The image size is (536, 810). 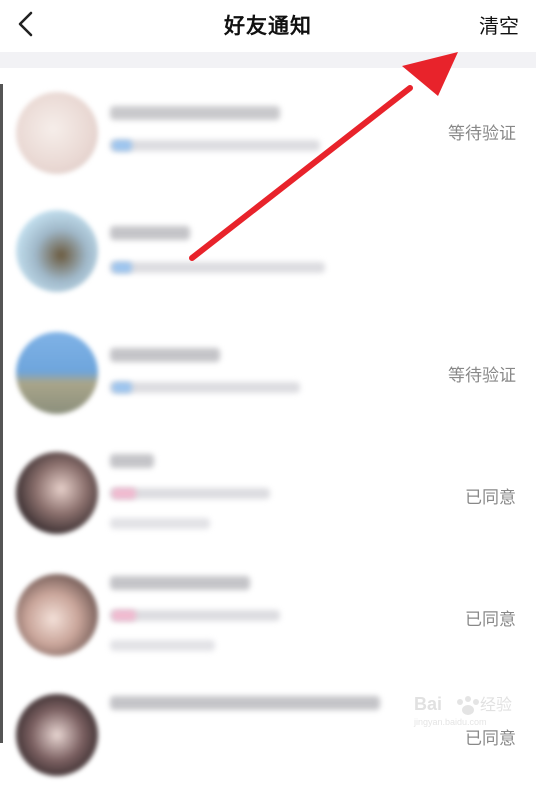 What do you see at coordinates (428, 704) in the screenshot?
I see `watermark-brand: Bai` at bounding box center [428, 704].